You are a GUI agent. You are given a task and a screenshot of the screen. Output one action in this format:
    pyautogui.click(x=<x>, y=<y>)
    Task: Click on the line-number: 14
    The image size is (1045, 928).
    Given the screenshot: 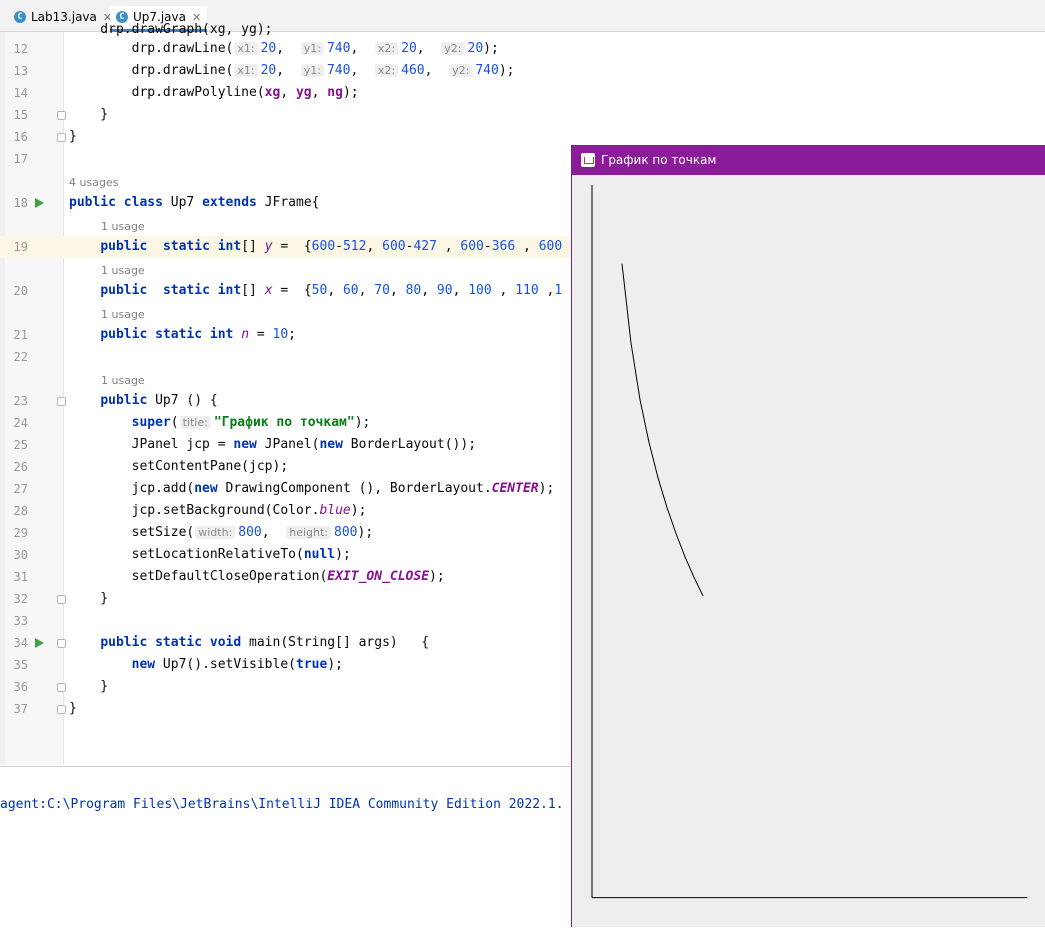 What is the action you would take?
    pyautogui.click(x=19, y=93)
    